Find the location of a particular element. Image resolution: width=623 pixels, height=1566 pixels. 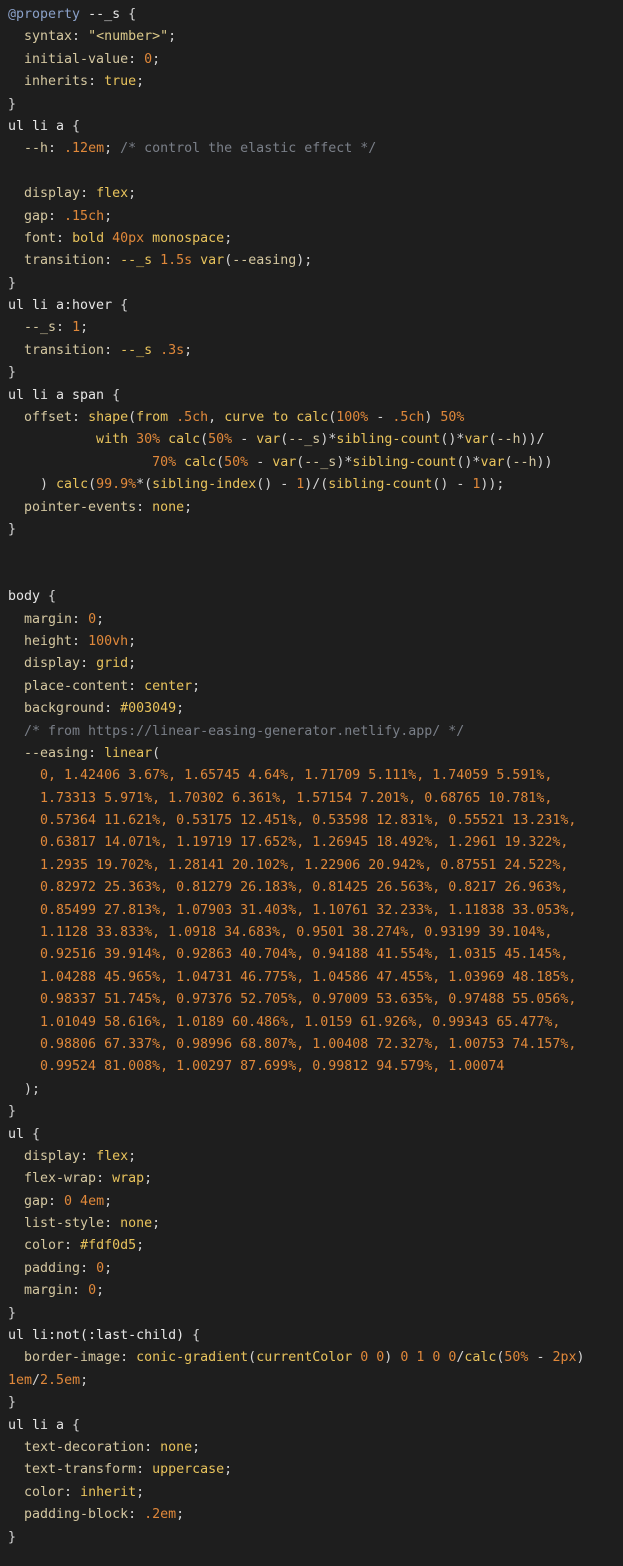

code-token: ul li a span is located at coordinates (60, 395).